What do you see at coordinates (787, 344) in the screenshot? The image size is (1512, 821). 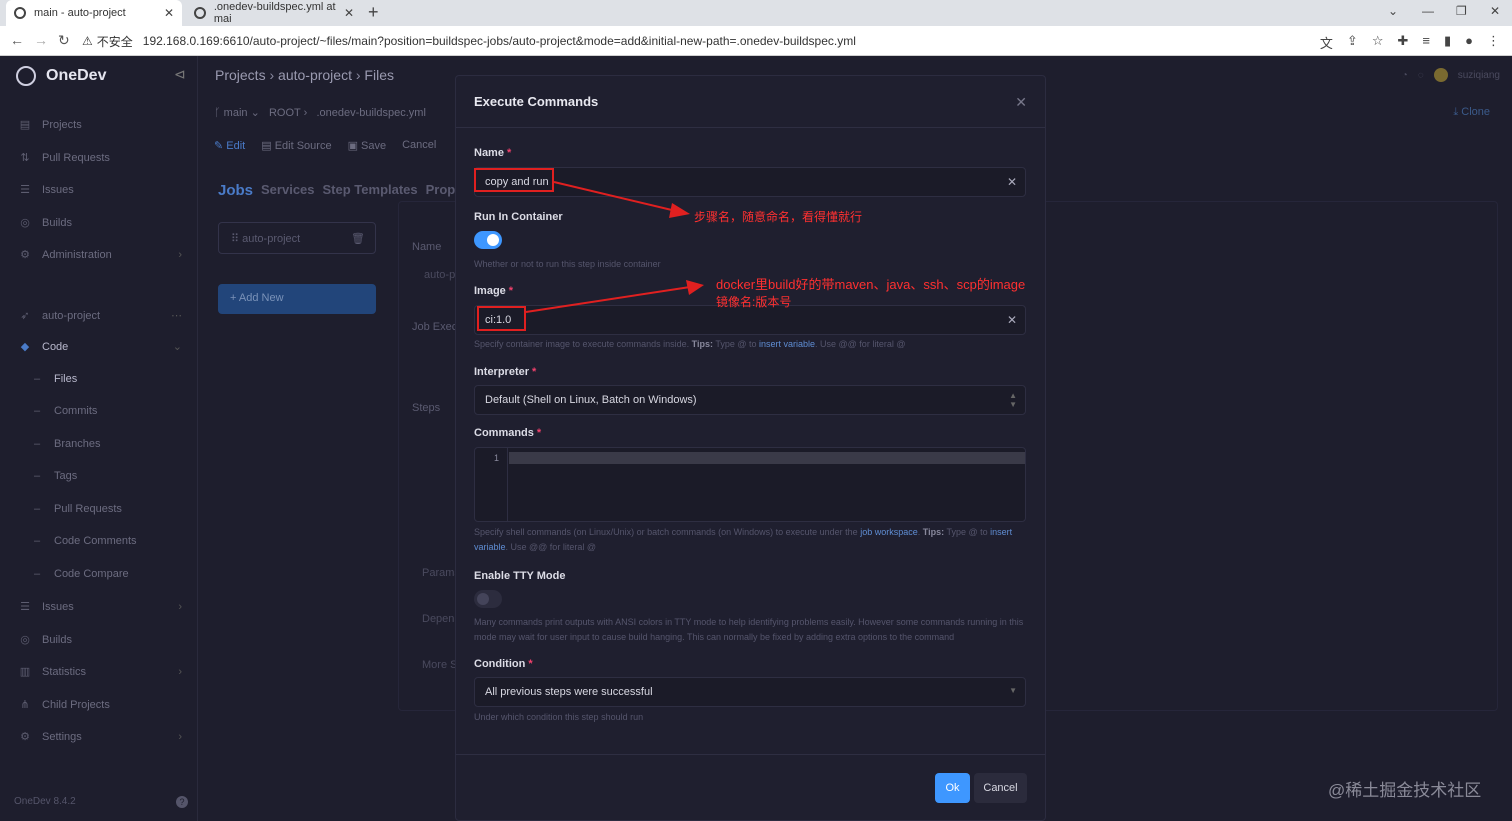 I see `insert-variable-link: insert variable` at bounding box center [787, 344].